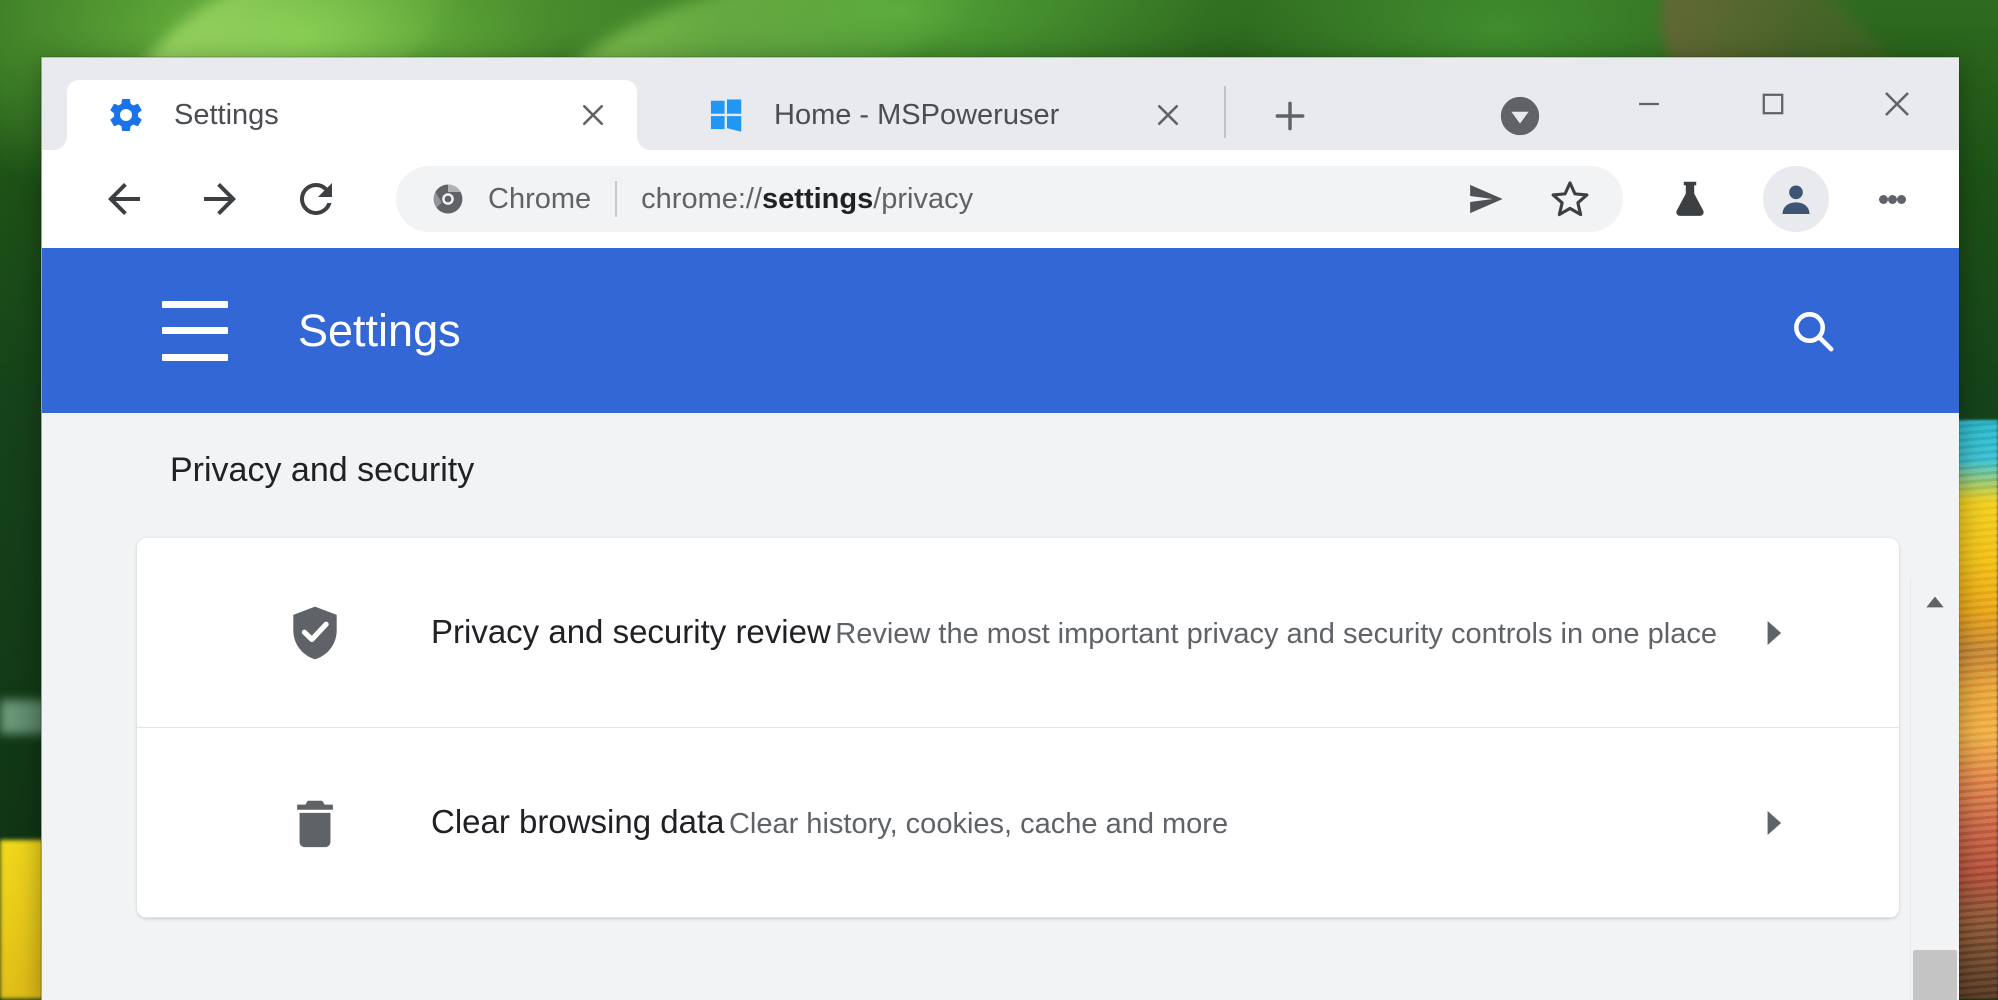 The height and width of the screenshot is (1000, 1998). I want to click on window-controls, so click(1773, 104).